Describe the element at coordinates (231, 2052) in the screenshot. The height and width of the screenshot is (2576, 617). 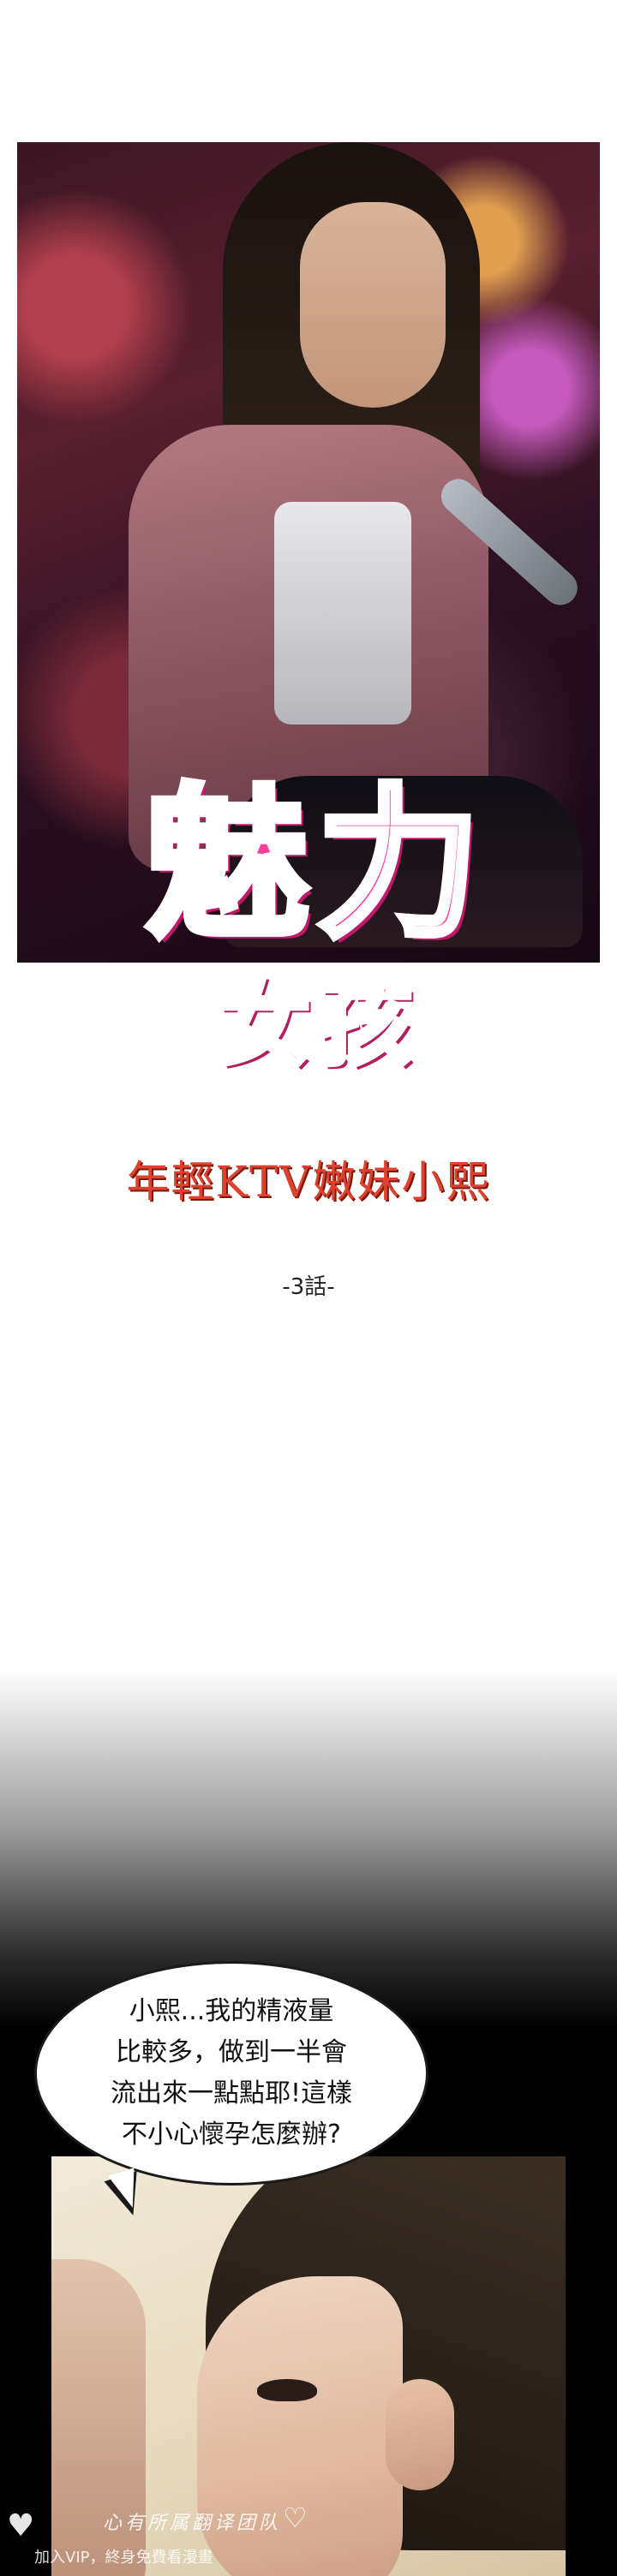
I see `dialogue-line: 比較多，做到一半會` at that location.